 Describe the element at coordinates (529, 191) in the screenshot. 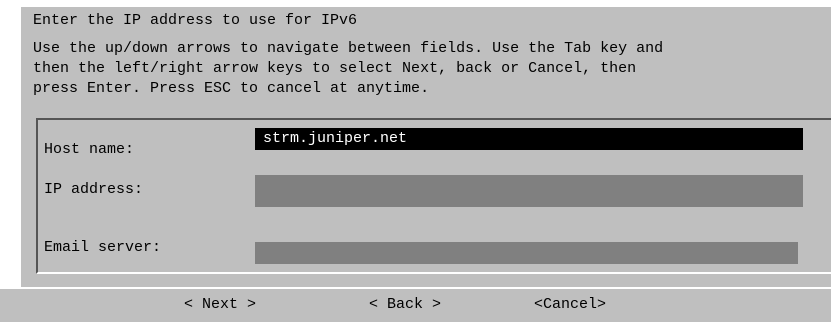

I see `ip-address-field` at that location.